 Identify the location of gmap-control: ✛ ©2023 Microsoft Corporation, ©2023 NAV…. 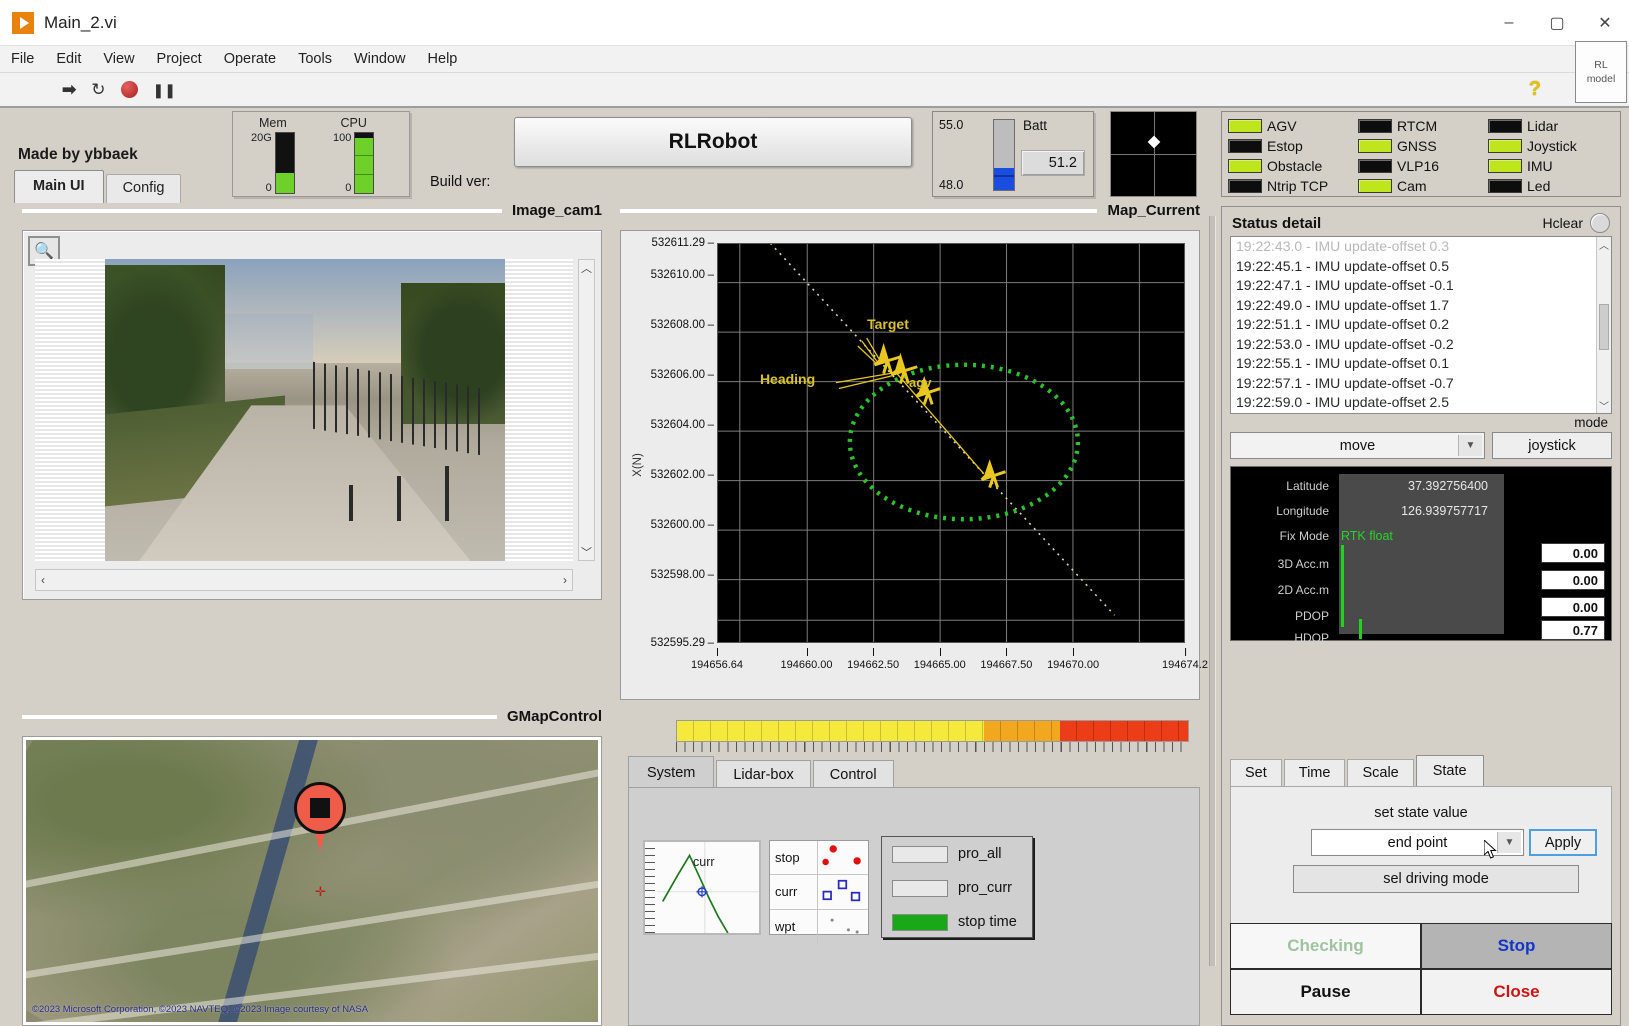
(312, 881).